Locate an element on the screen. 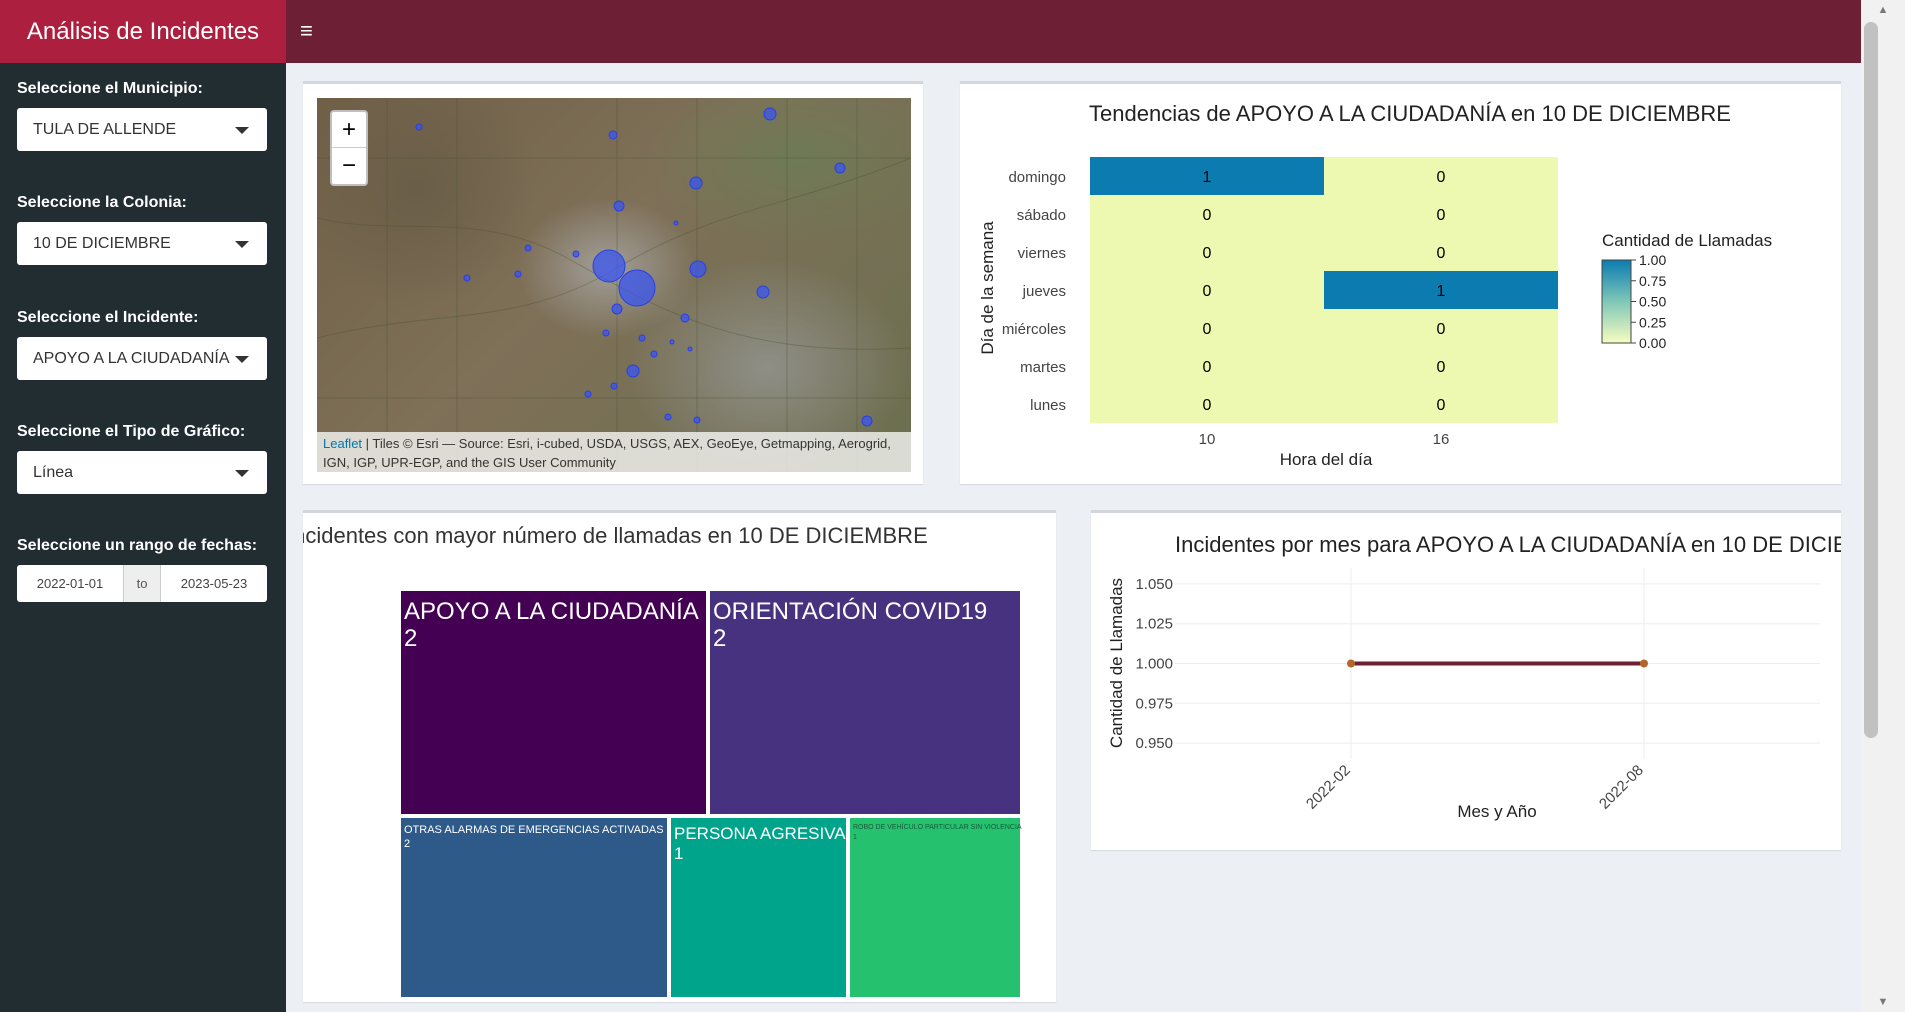 The width and height of the screenshot is (1905, 1012). colonia-control: Seleccione la Colonia: 10 DE DICIEMBRE is located at coordinates (142, 229).